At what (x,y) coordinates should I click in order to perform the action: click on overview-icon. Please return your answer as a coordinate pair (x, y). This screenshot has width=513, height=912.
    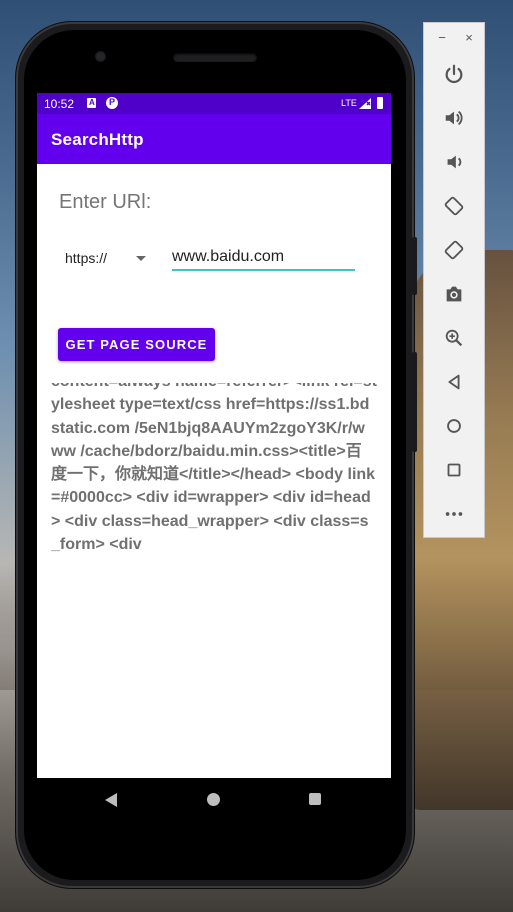
    Looking at the image, I should click on (454, 470).